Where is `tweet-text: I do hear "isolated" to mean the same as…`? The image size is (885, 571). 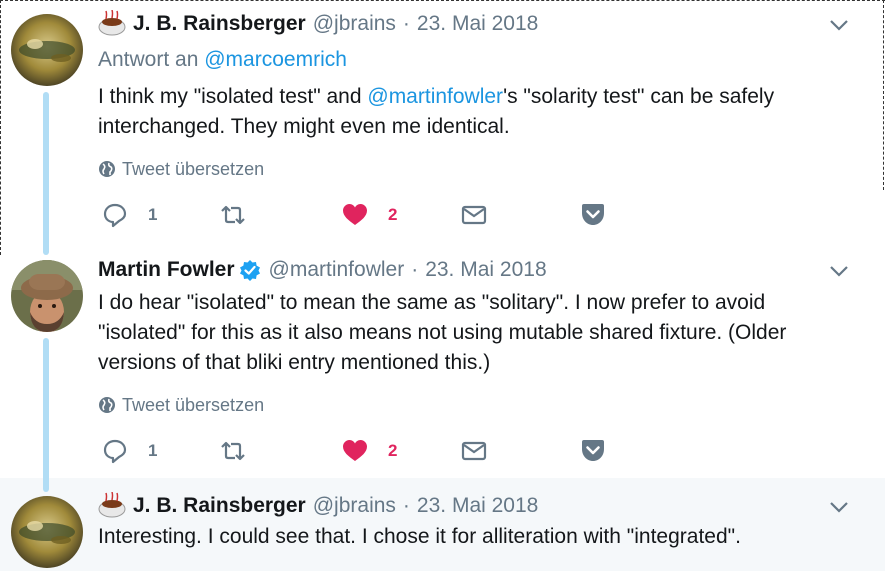 tweet-text: I do hear "isolated" to mean the same as… is located at coordinates (442, 332).